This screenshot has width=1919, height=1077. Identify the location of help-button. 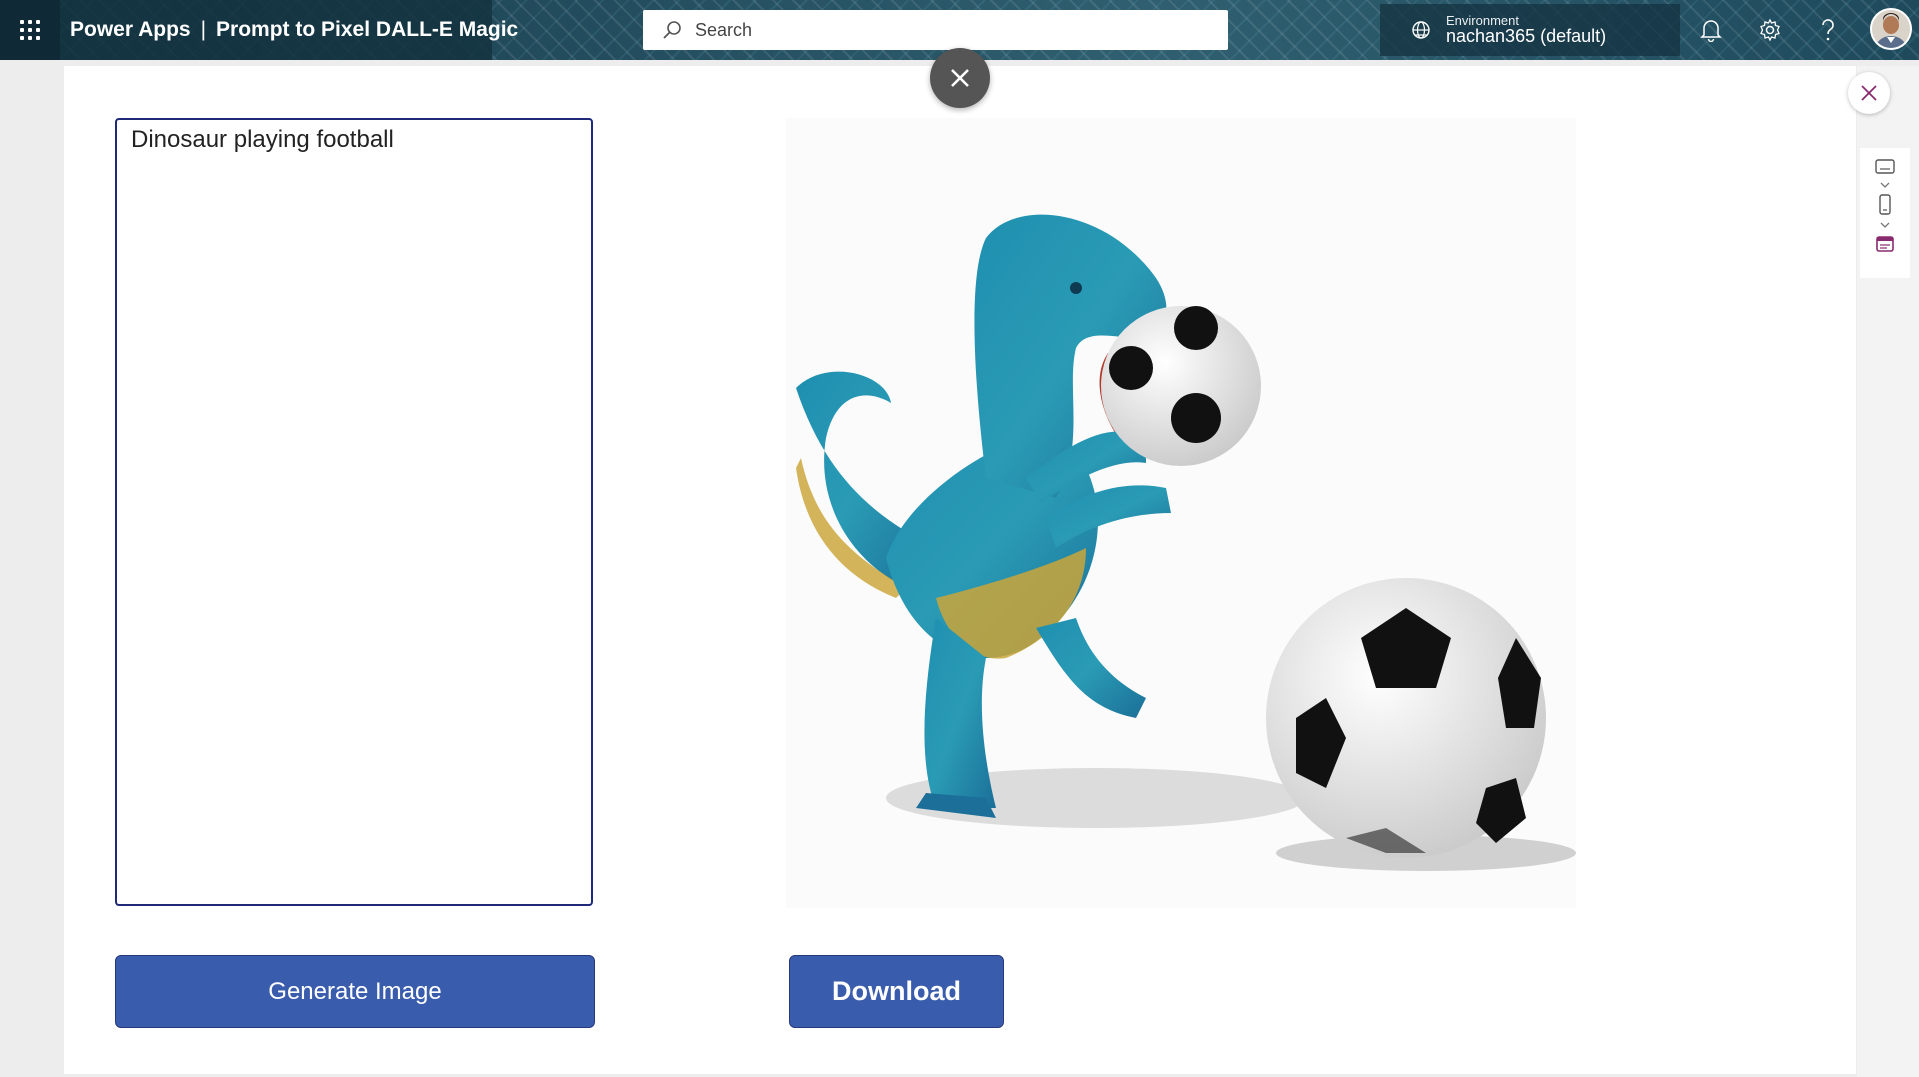
(1828, 30).